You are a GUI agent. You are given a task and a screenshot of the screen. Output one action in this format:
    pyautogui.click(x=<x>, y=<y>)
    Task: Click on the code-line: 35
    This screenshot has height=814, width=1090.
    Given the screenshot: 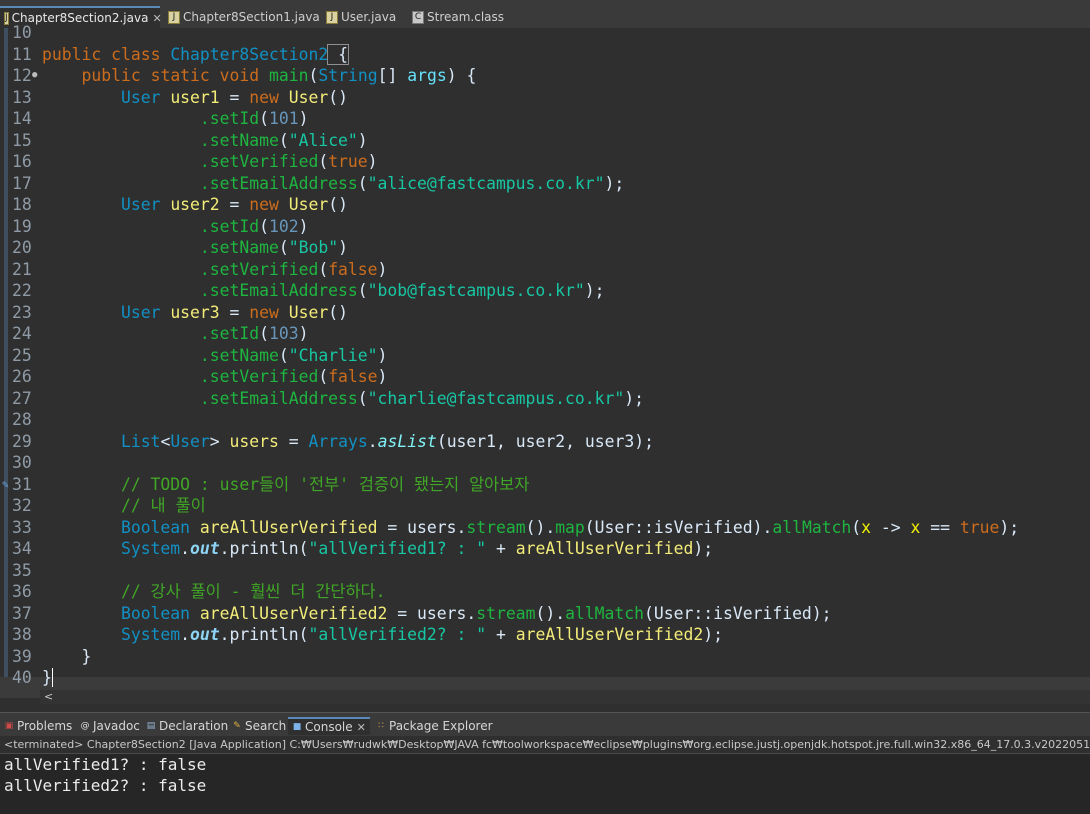 What is the action you would take?
    pyautogui.click(x=545, y=571)
    